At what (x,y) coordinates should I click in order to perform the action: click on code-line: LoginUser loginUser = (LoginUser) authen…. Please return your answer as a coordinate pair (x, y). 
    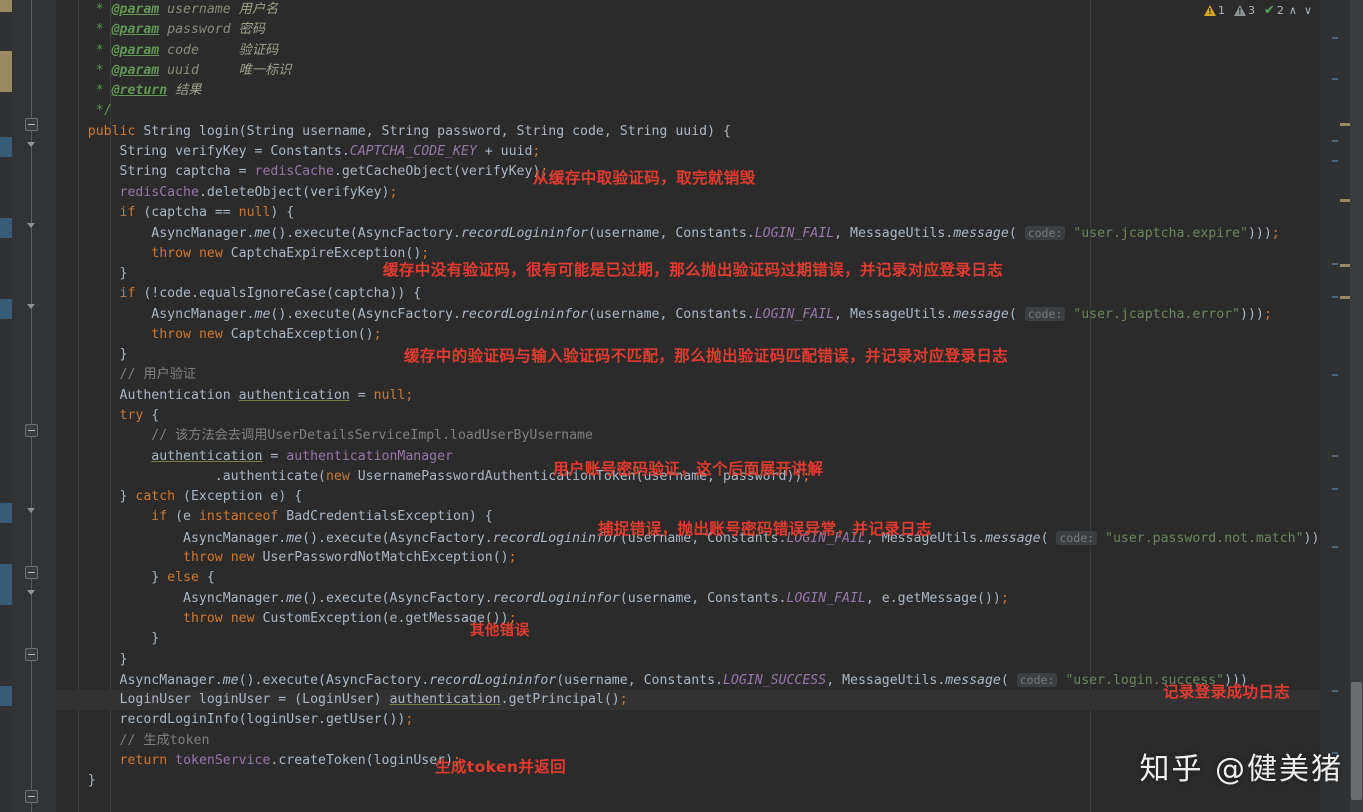
    Looking at the image, I should click on (688, 700).